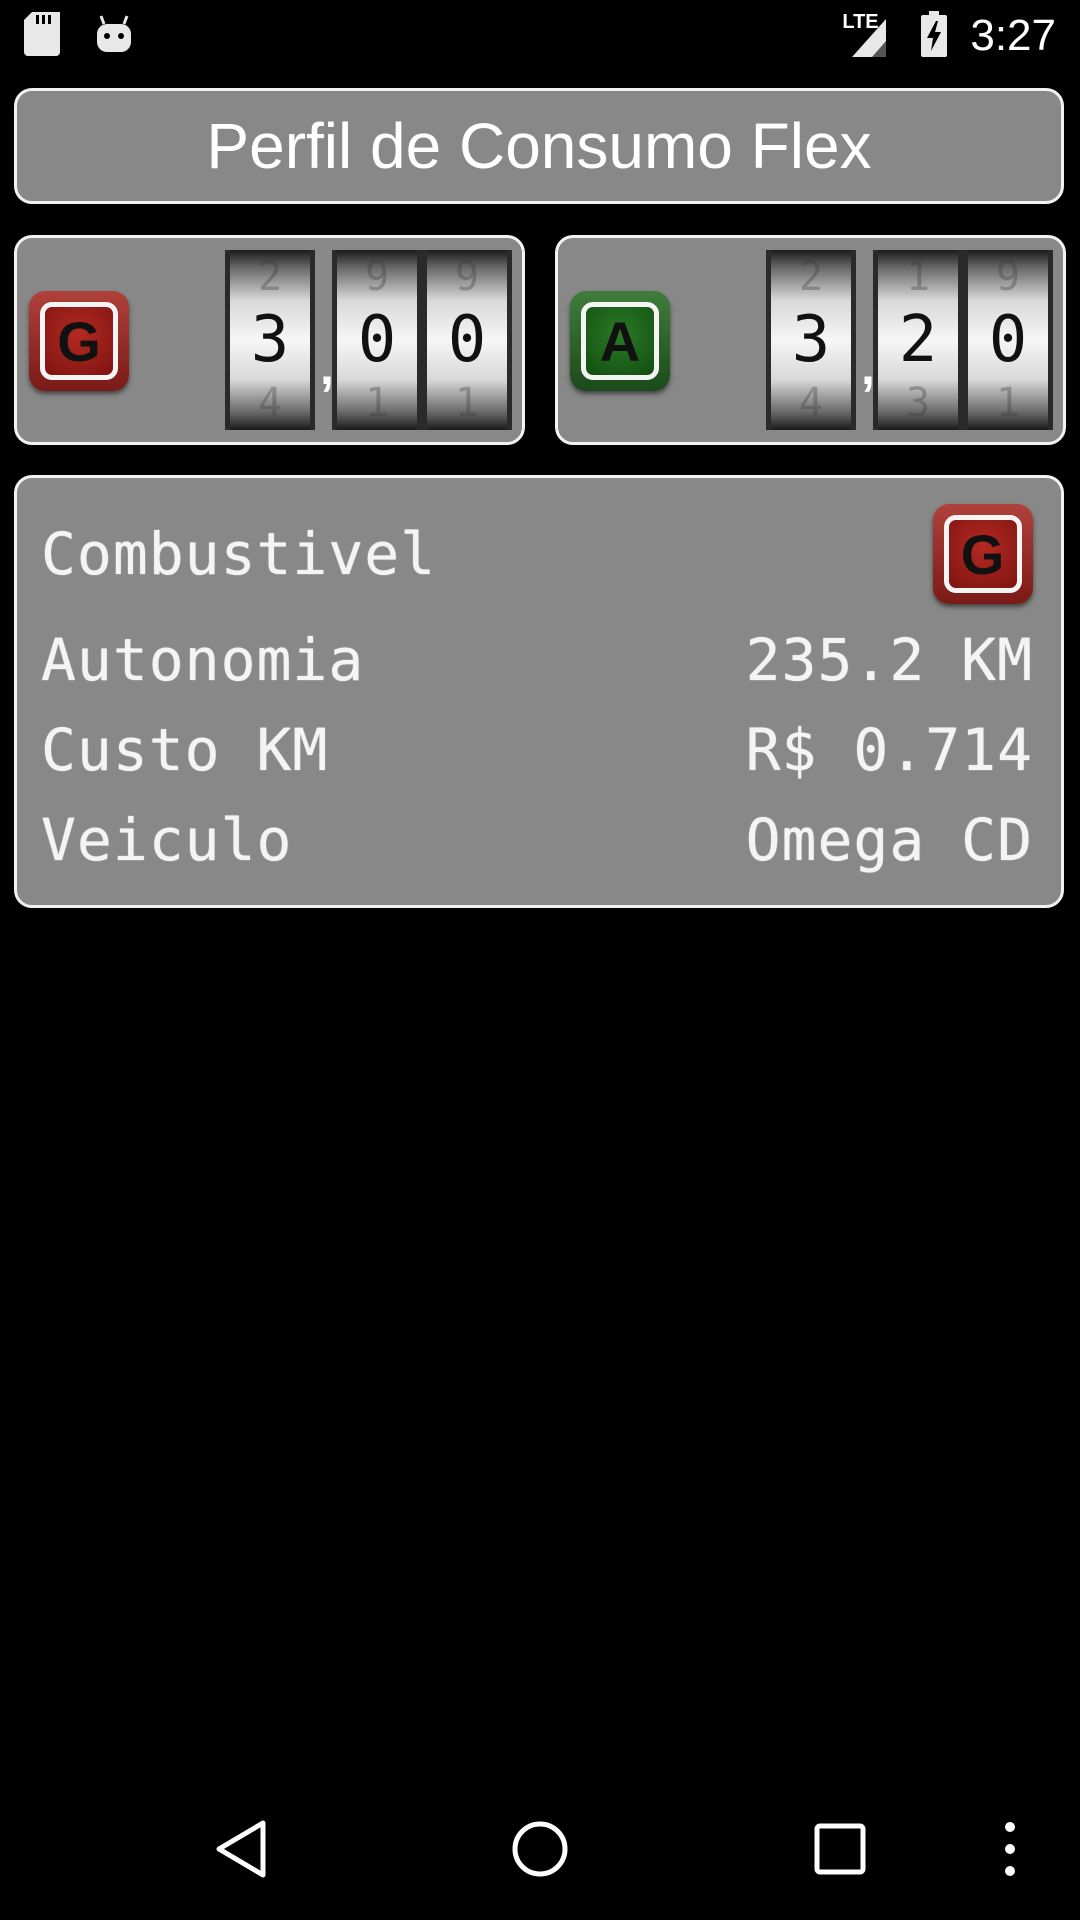  I want to click on recommended-fuel-badge: G, so click(983, 554).